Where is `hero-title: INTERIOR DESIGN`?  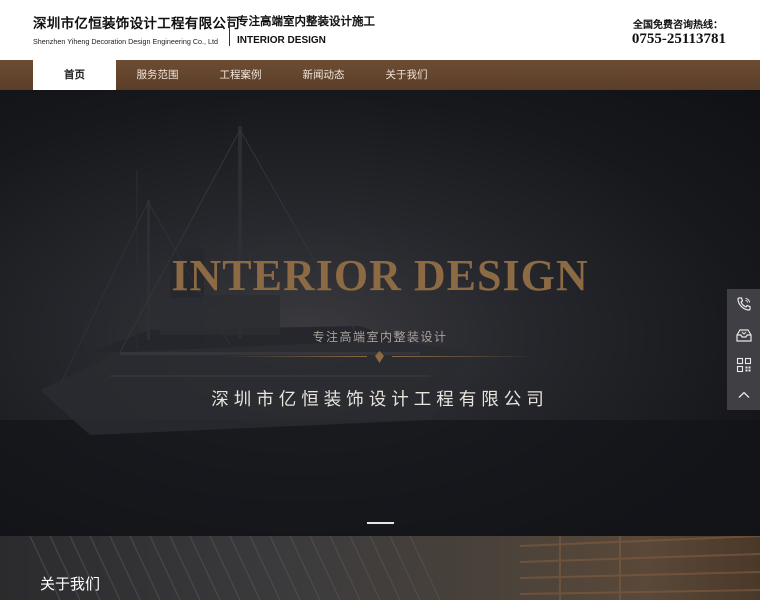 hero-title: INTERIOR DESIGN is located at coordinates (380, 275).